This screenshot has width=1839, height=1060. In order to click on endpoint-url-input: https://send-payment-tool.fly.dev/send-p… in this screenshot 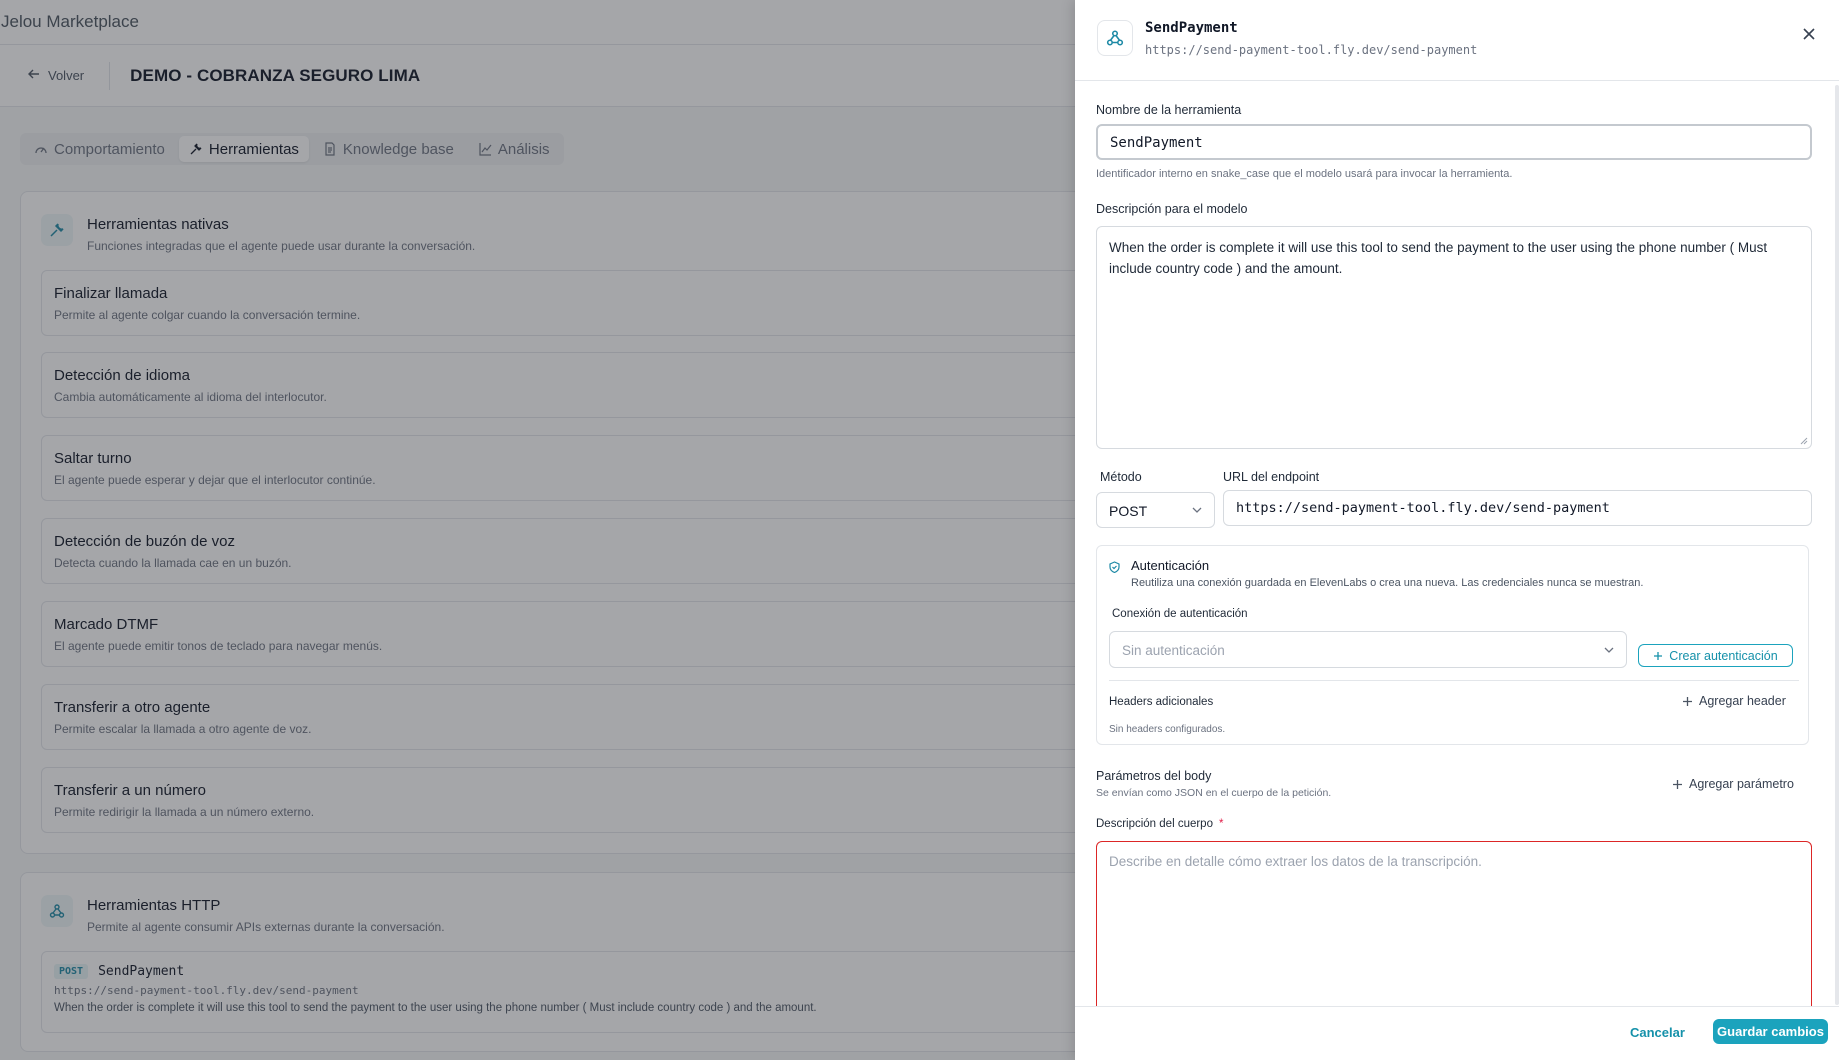, I will do `click(1517, 508)`.